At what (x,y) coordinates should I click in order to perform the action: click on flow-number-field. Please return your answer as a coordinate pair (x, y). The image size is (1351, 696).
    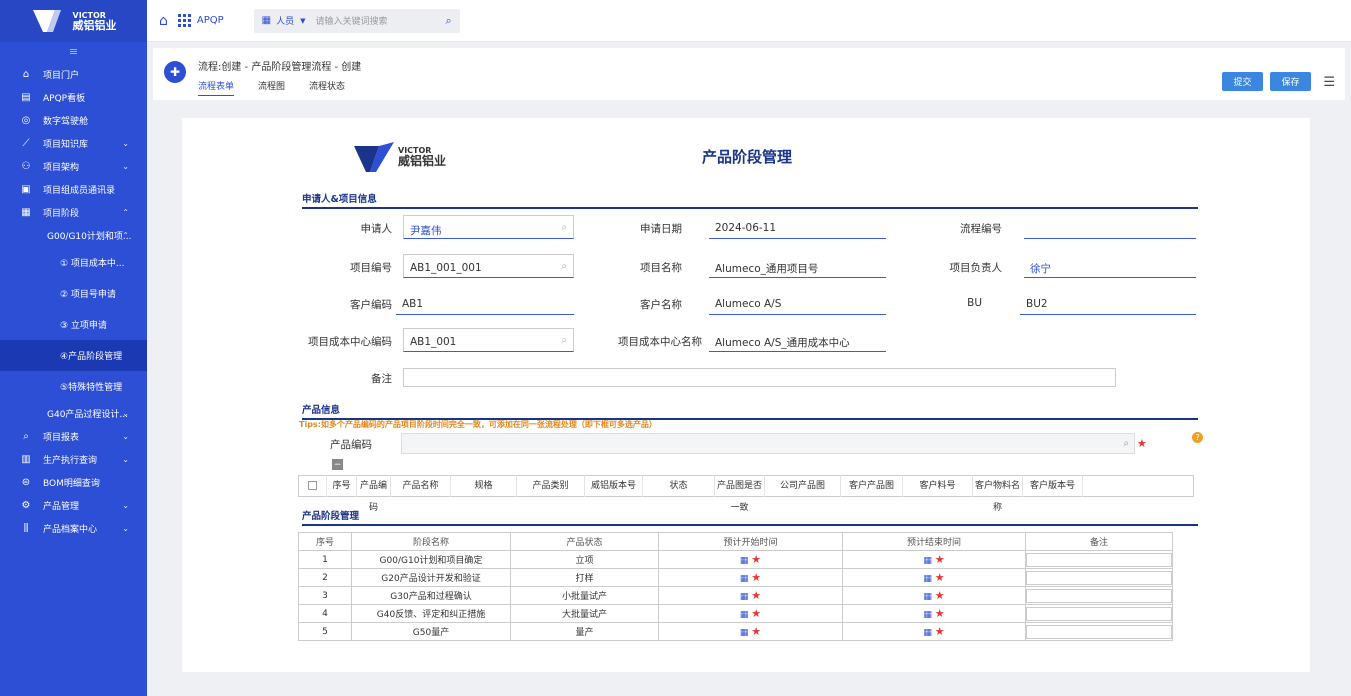
    Looking at the image, I should click on (1110, 227).